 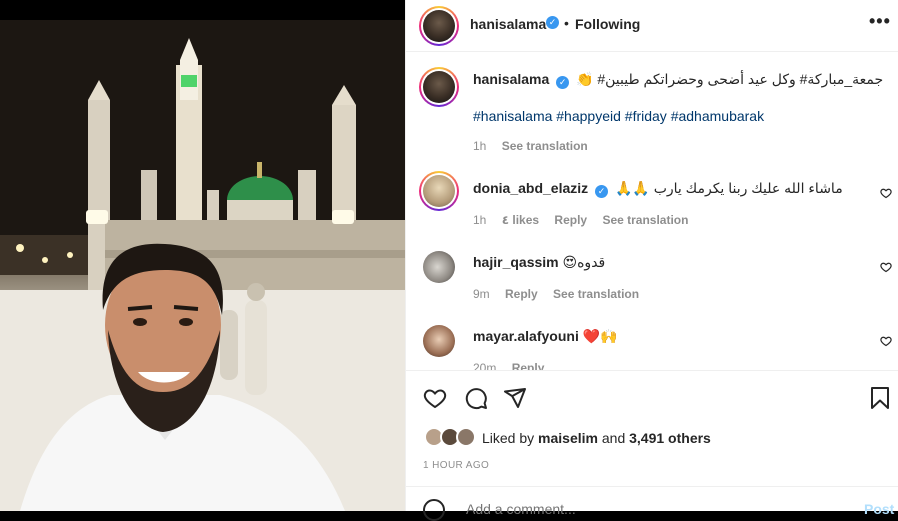 What do you see at coordinates (584, 262) in the screenshot?
I see `comment-text: قدوه😍` at bounding box center [584, 262].